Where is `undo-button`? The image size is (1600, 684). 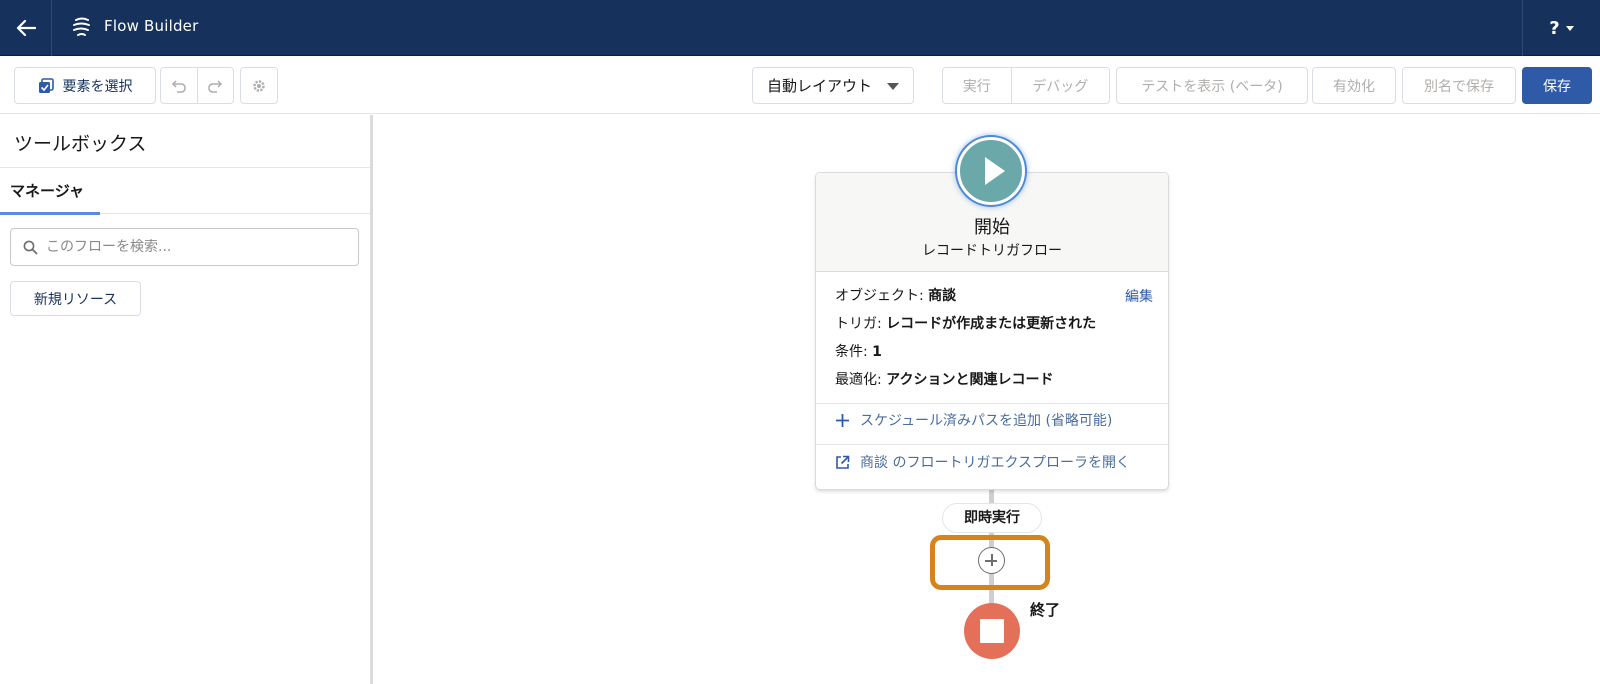 undo-button is located at coordinates (179, 85).